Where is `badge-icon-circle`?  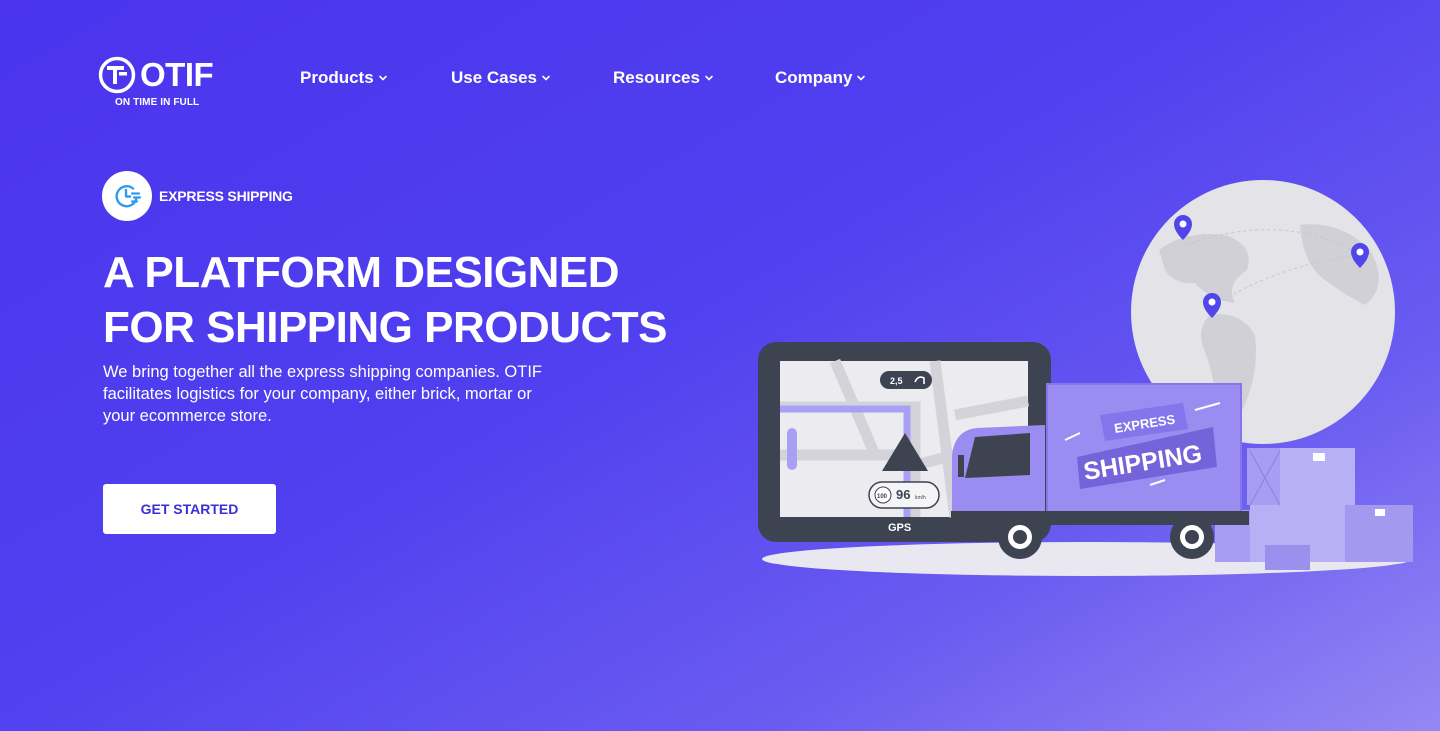
badge-icon-circle is located at coordinates (127, 196).